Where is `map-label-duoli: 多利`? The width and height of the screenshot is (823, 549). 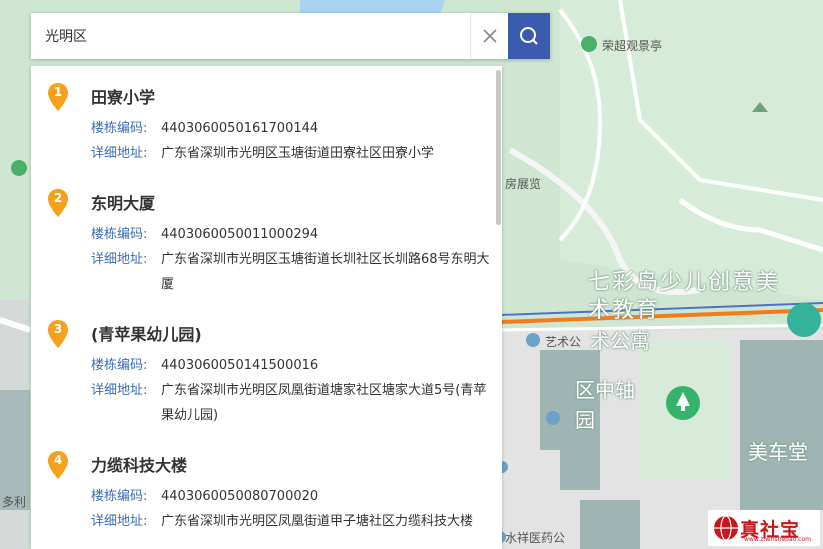
map-label-duoli: 多利 is located at coordinates (14, 502).